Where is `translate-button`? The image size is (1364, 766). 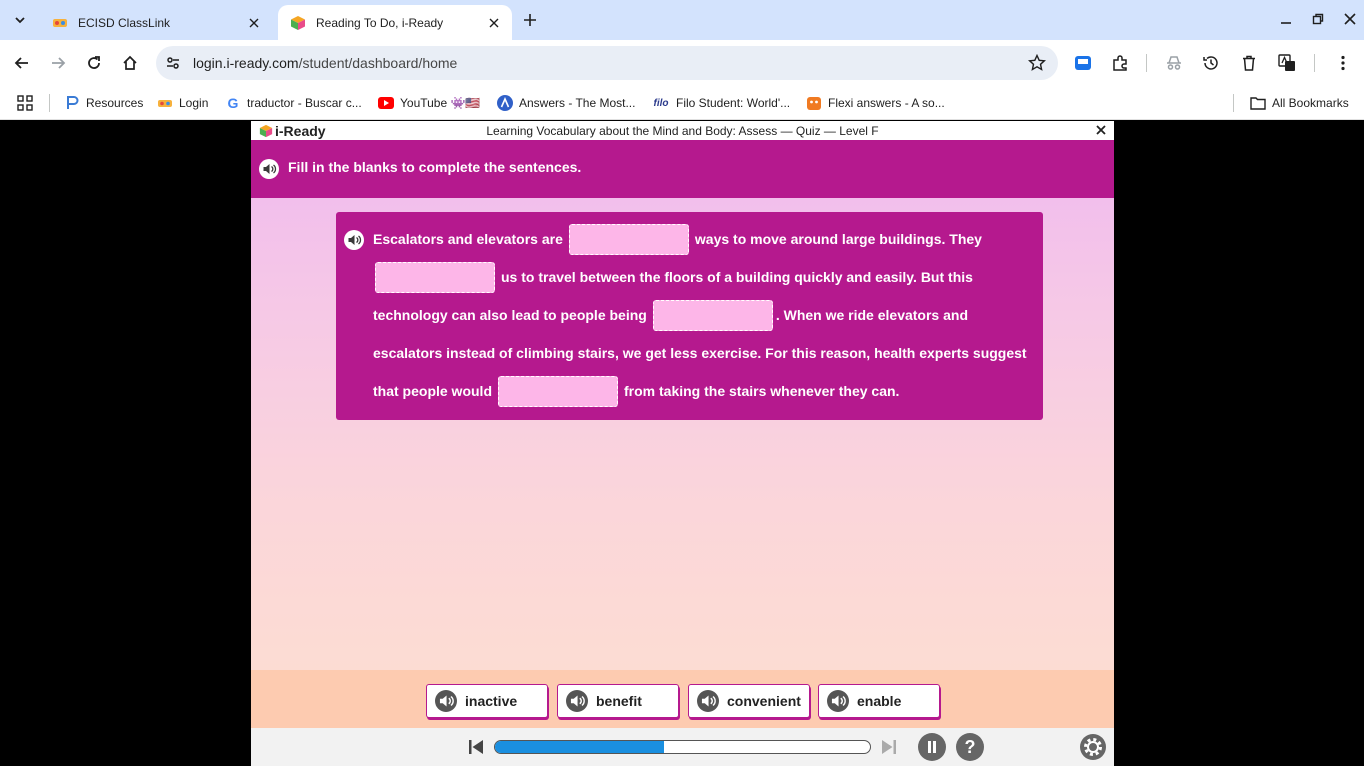
translate-button is located at coordinates (1287, 63).